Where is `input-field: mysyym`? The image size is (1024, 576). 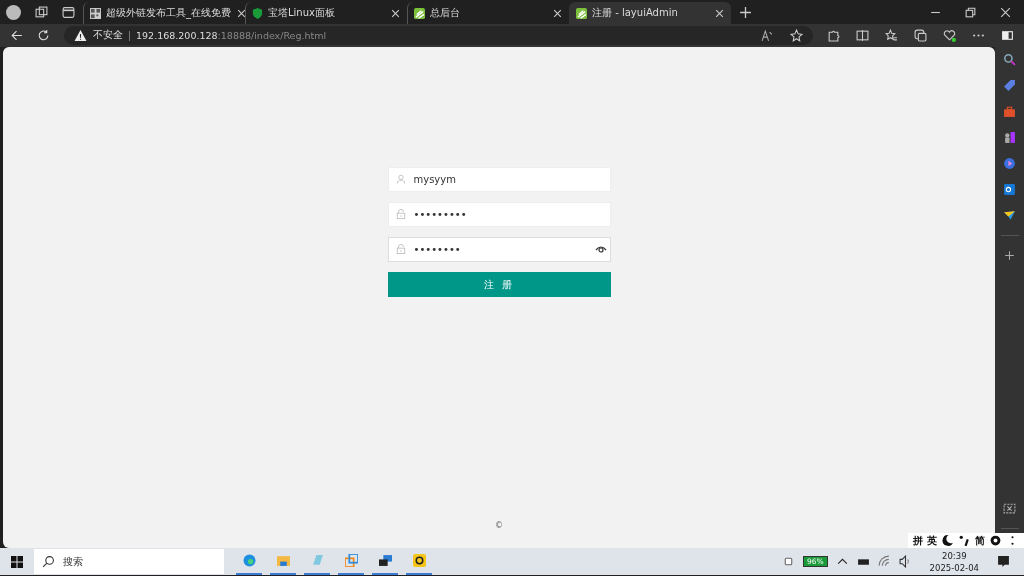
input-field: mysyym is located at coordinates (499, 179).